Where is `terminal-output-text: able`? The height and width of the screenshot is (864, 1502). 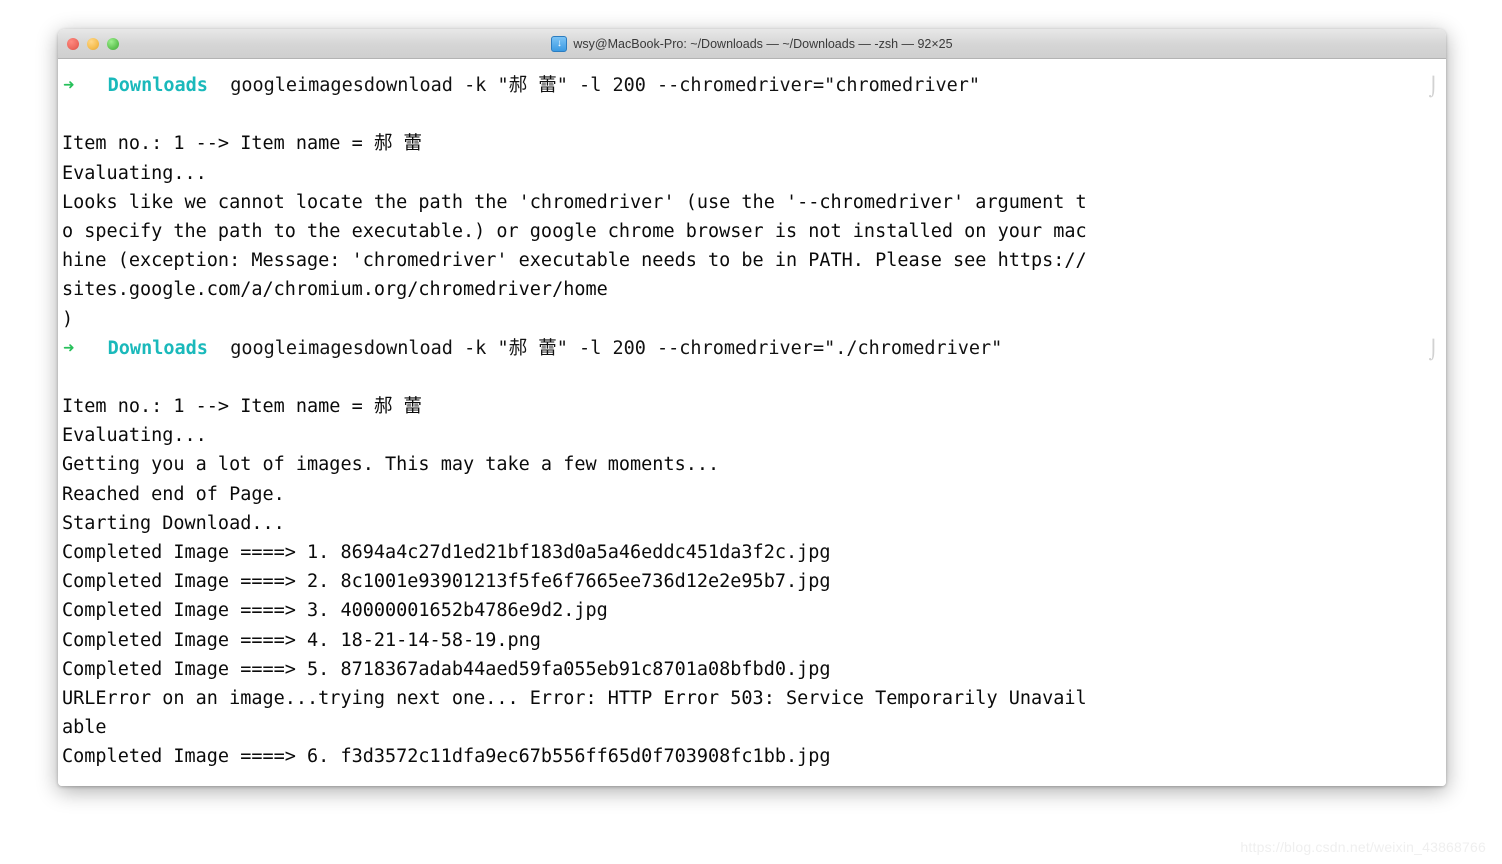
terminal-output-text: able is located at coordinates (84, 728).